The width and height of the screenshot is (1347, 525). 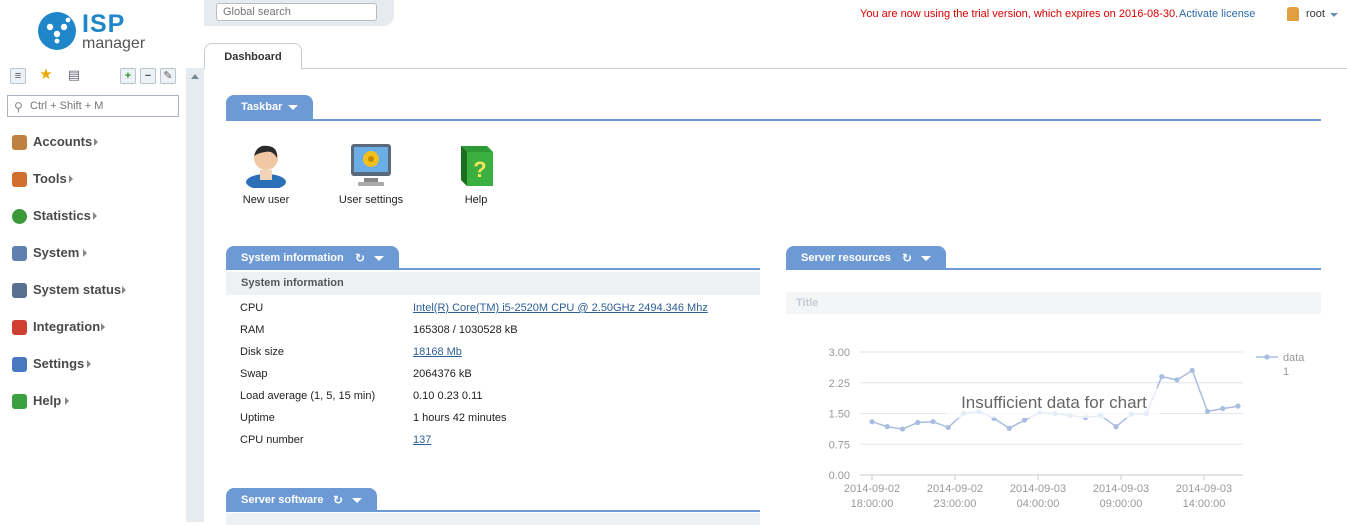 I want to click on nav-item-label: Integration, so click(x=67, y=326).